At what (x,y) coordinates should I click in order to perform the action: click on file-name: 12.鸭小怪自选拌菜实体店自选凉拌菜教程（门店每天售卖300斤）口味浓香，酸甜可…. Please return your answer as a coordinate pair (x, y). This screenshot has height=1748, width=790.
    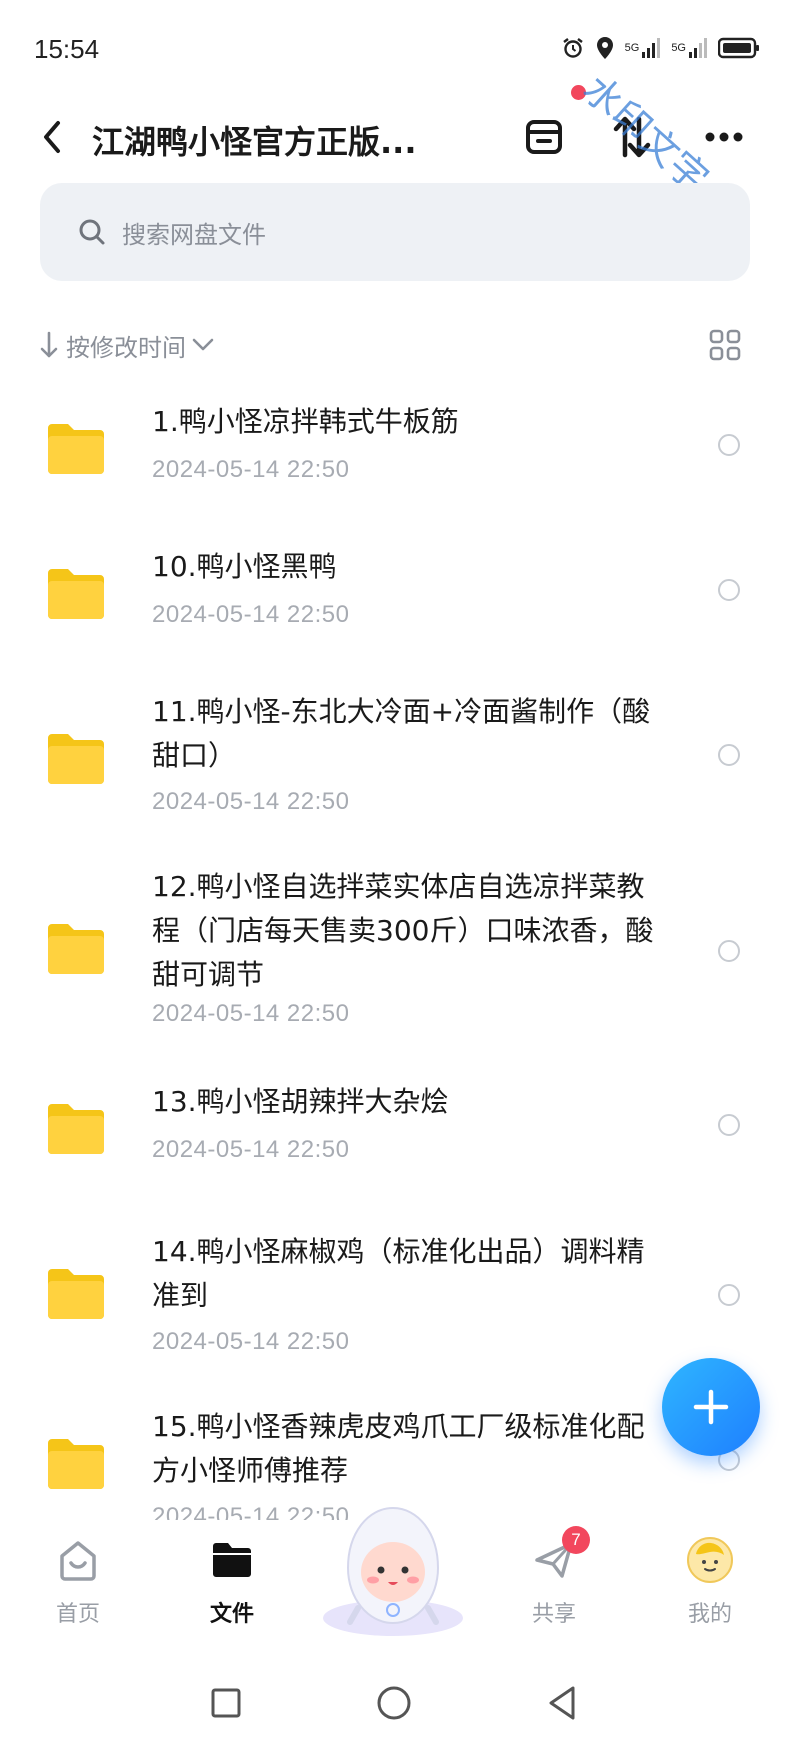
    Looking at the image, I should click on (403, 930).